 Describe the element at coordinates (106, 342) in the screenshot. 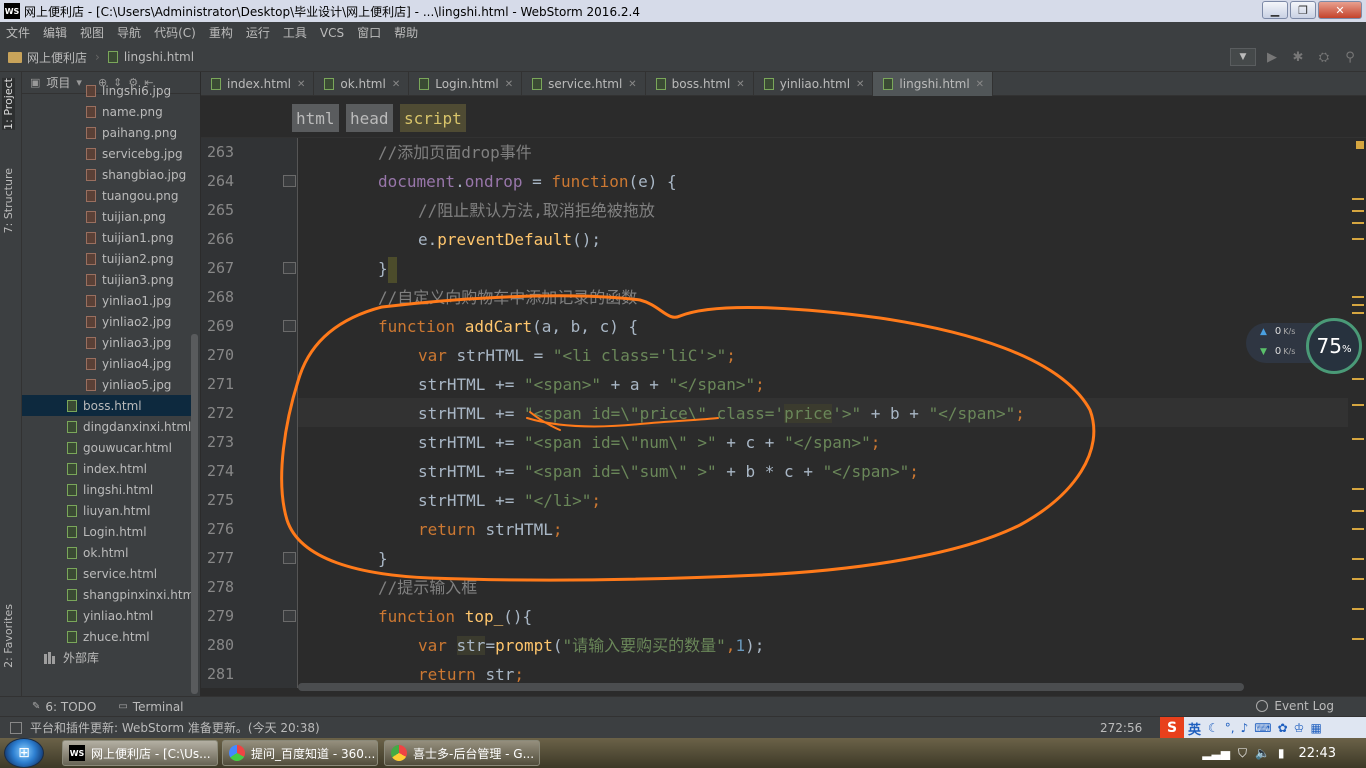

I see `tree-item: yinliao3.jpg` at that location.